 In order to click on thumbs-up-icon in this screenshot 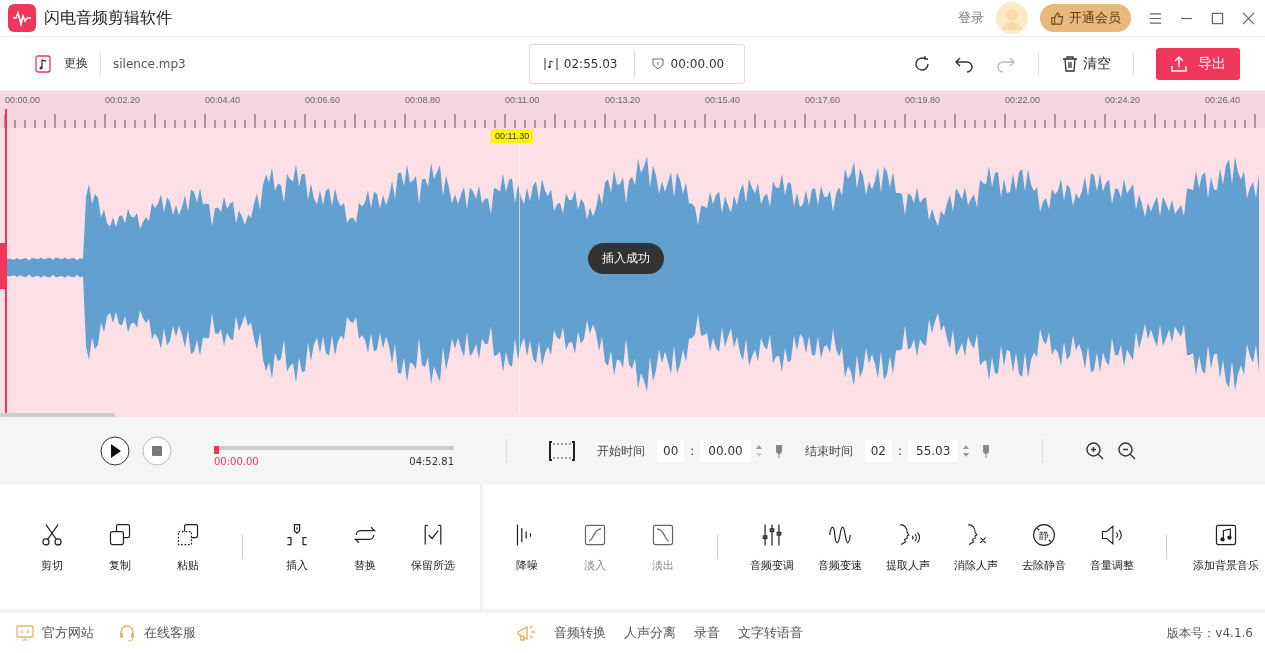, I will do `click(1057, 18)`.